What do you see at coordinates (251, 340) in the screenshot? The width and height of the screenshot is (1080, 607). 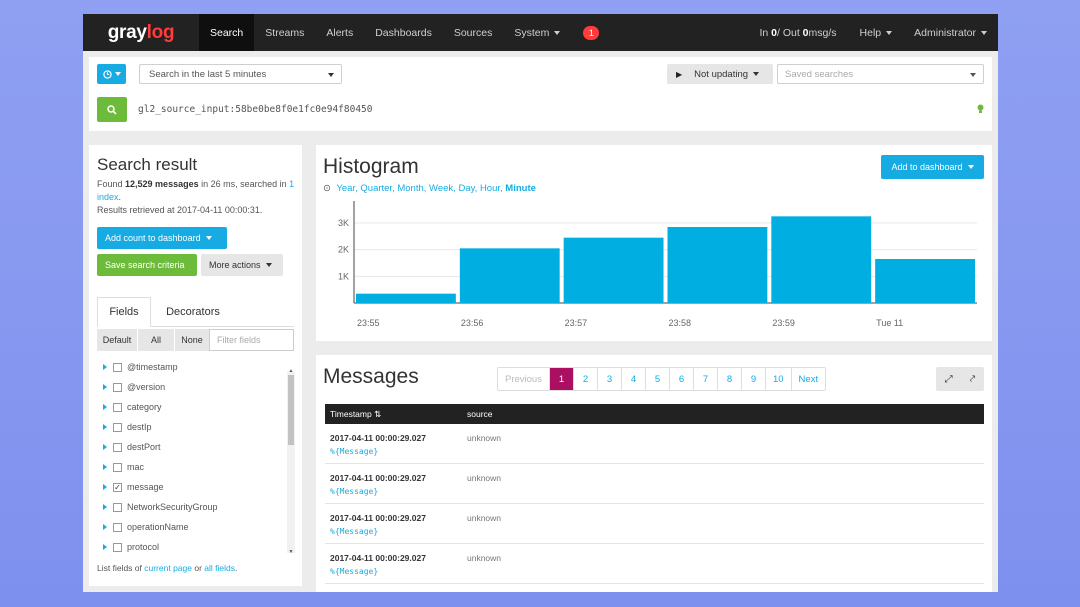 I see `filter-fields-input: Filter fields` at bounding box center [251, 340].